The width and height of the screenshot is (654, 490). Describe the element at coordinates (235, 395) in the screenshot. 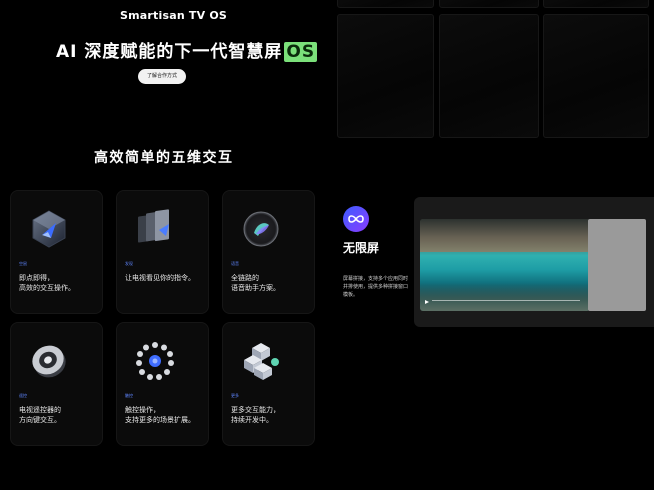

I see `card-tag: 更多` at that location.